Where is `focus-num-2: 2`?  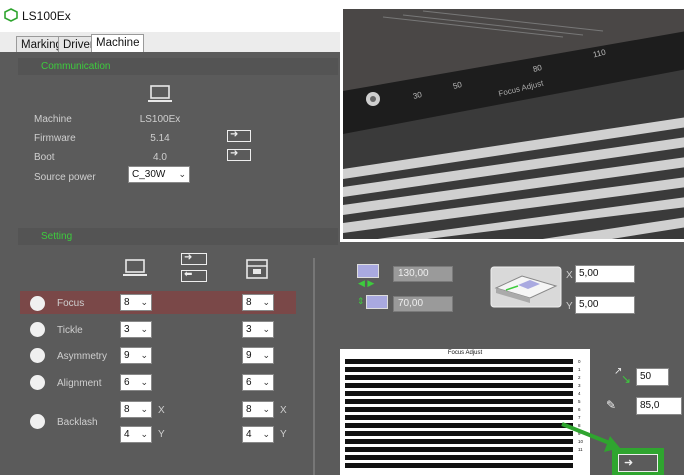
focus-num-2: 2 is located at coordinates (579, 377).